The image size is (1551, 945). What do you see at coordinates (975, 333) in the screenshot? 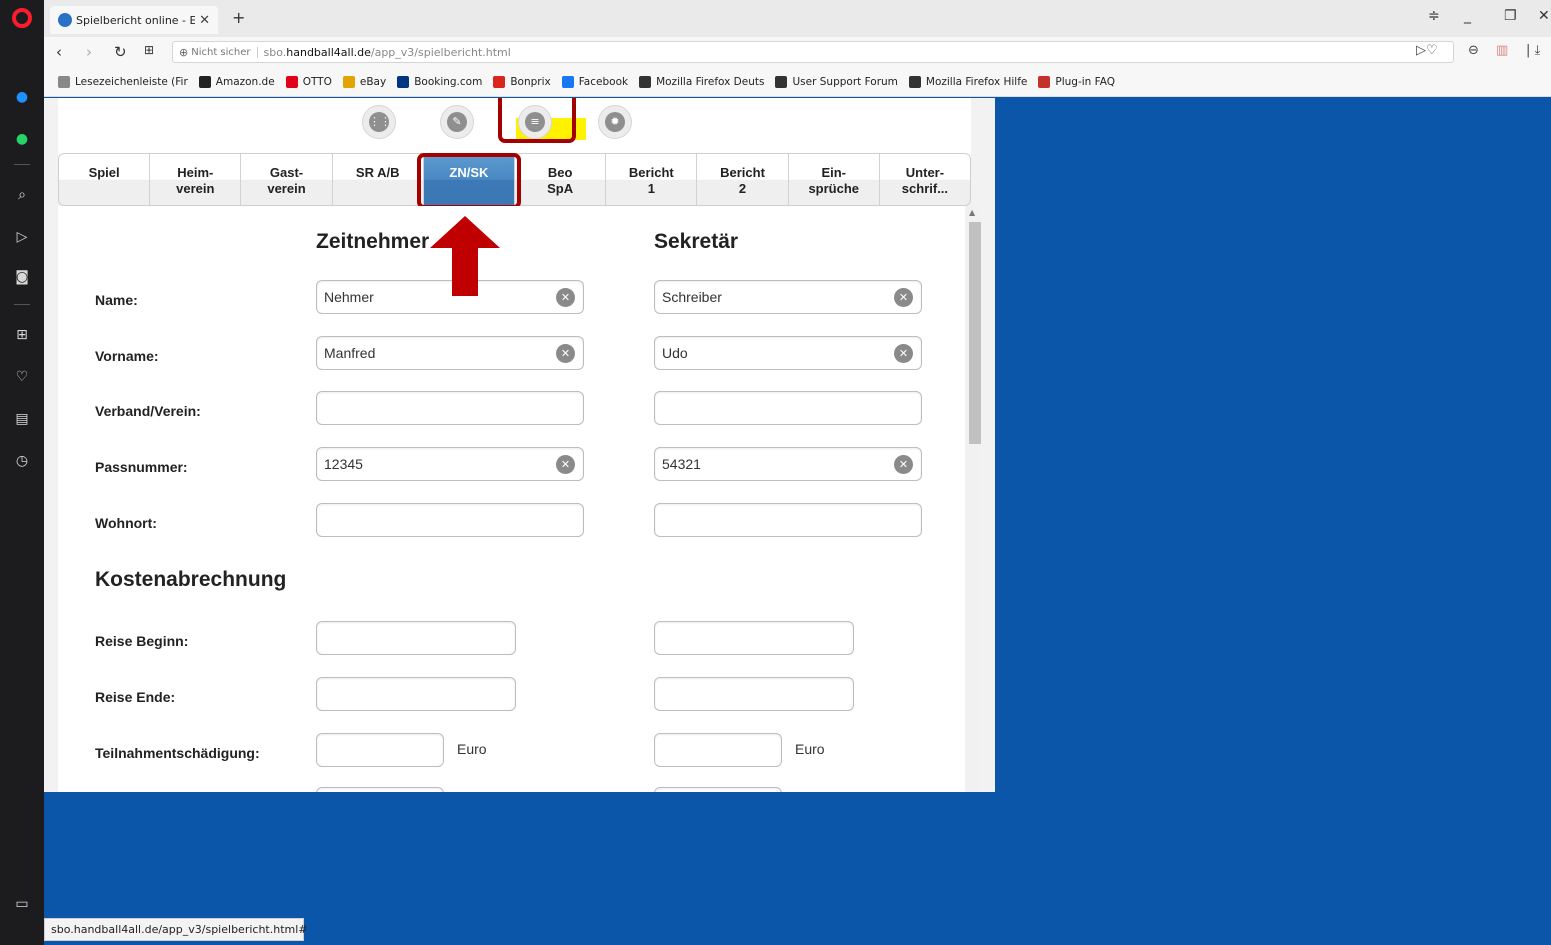
I see `scrollbar-thumb` at bounding box center [975, 333].